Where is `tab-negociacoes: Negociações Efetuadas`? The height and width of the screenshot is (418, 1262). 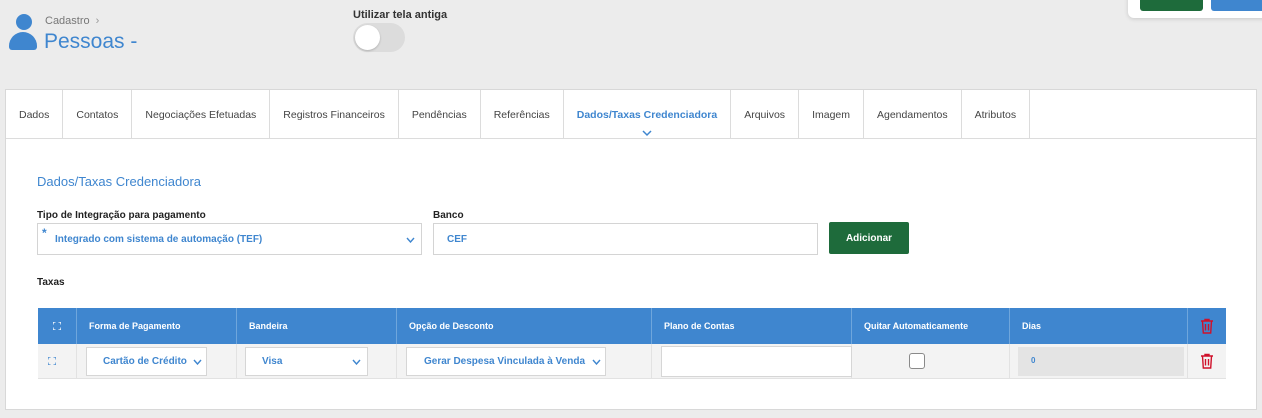
tab-negociacoes: Negociações Efetuadas is located at coordinates (201, 114).